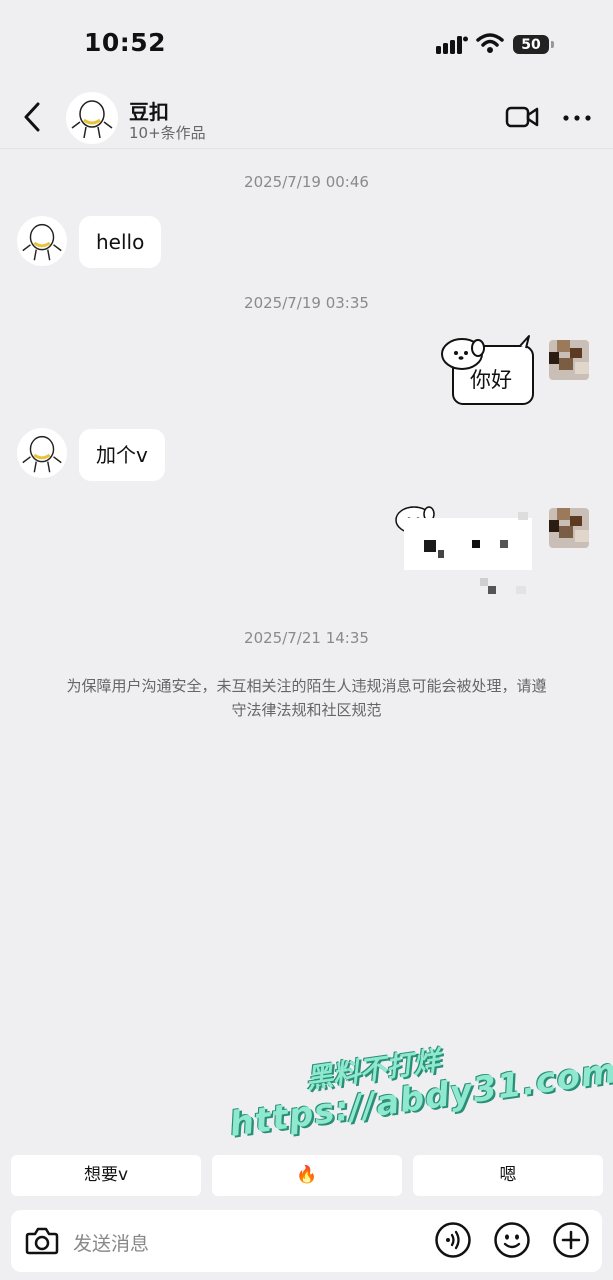 This screenshot has height=1280, width=613. What do you see at coordinates (490, 43) in the screenshot?
I see `wifi-icon` at bounding box center [490, 43].